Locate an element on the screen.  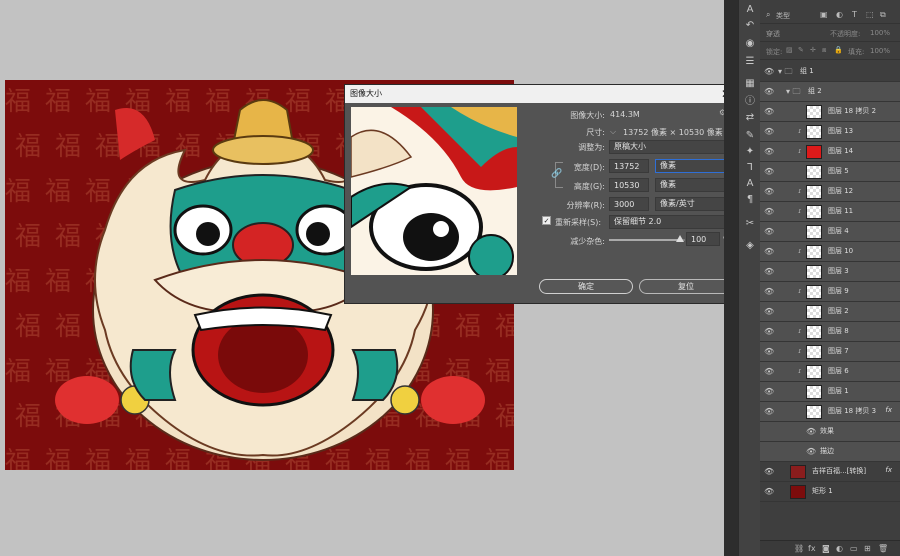
new-group-icon: ▭ is located at coordinates (854, 548).